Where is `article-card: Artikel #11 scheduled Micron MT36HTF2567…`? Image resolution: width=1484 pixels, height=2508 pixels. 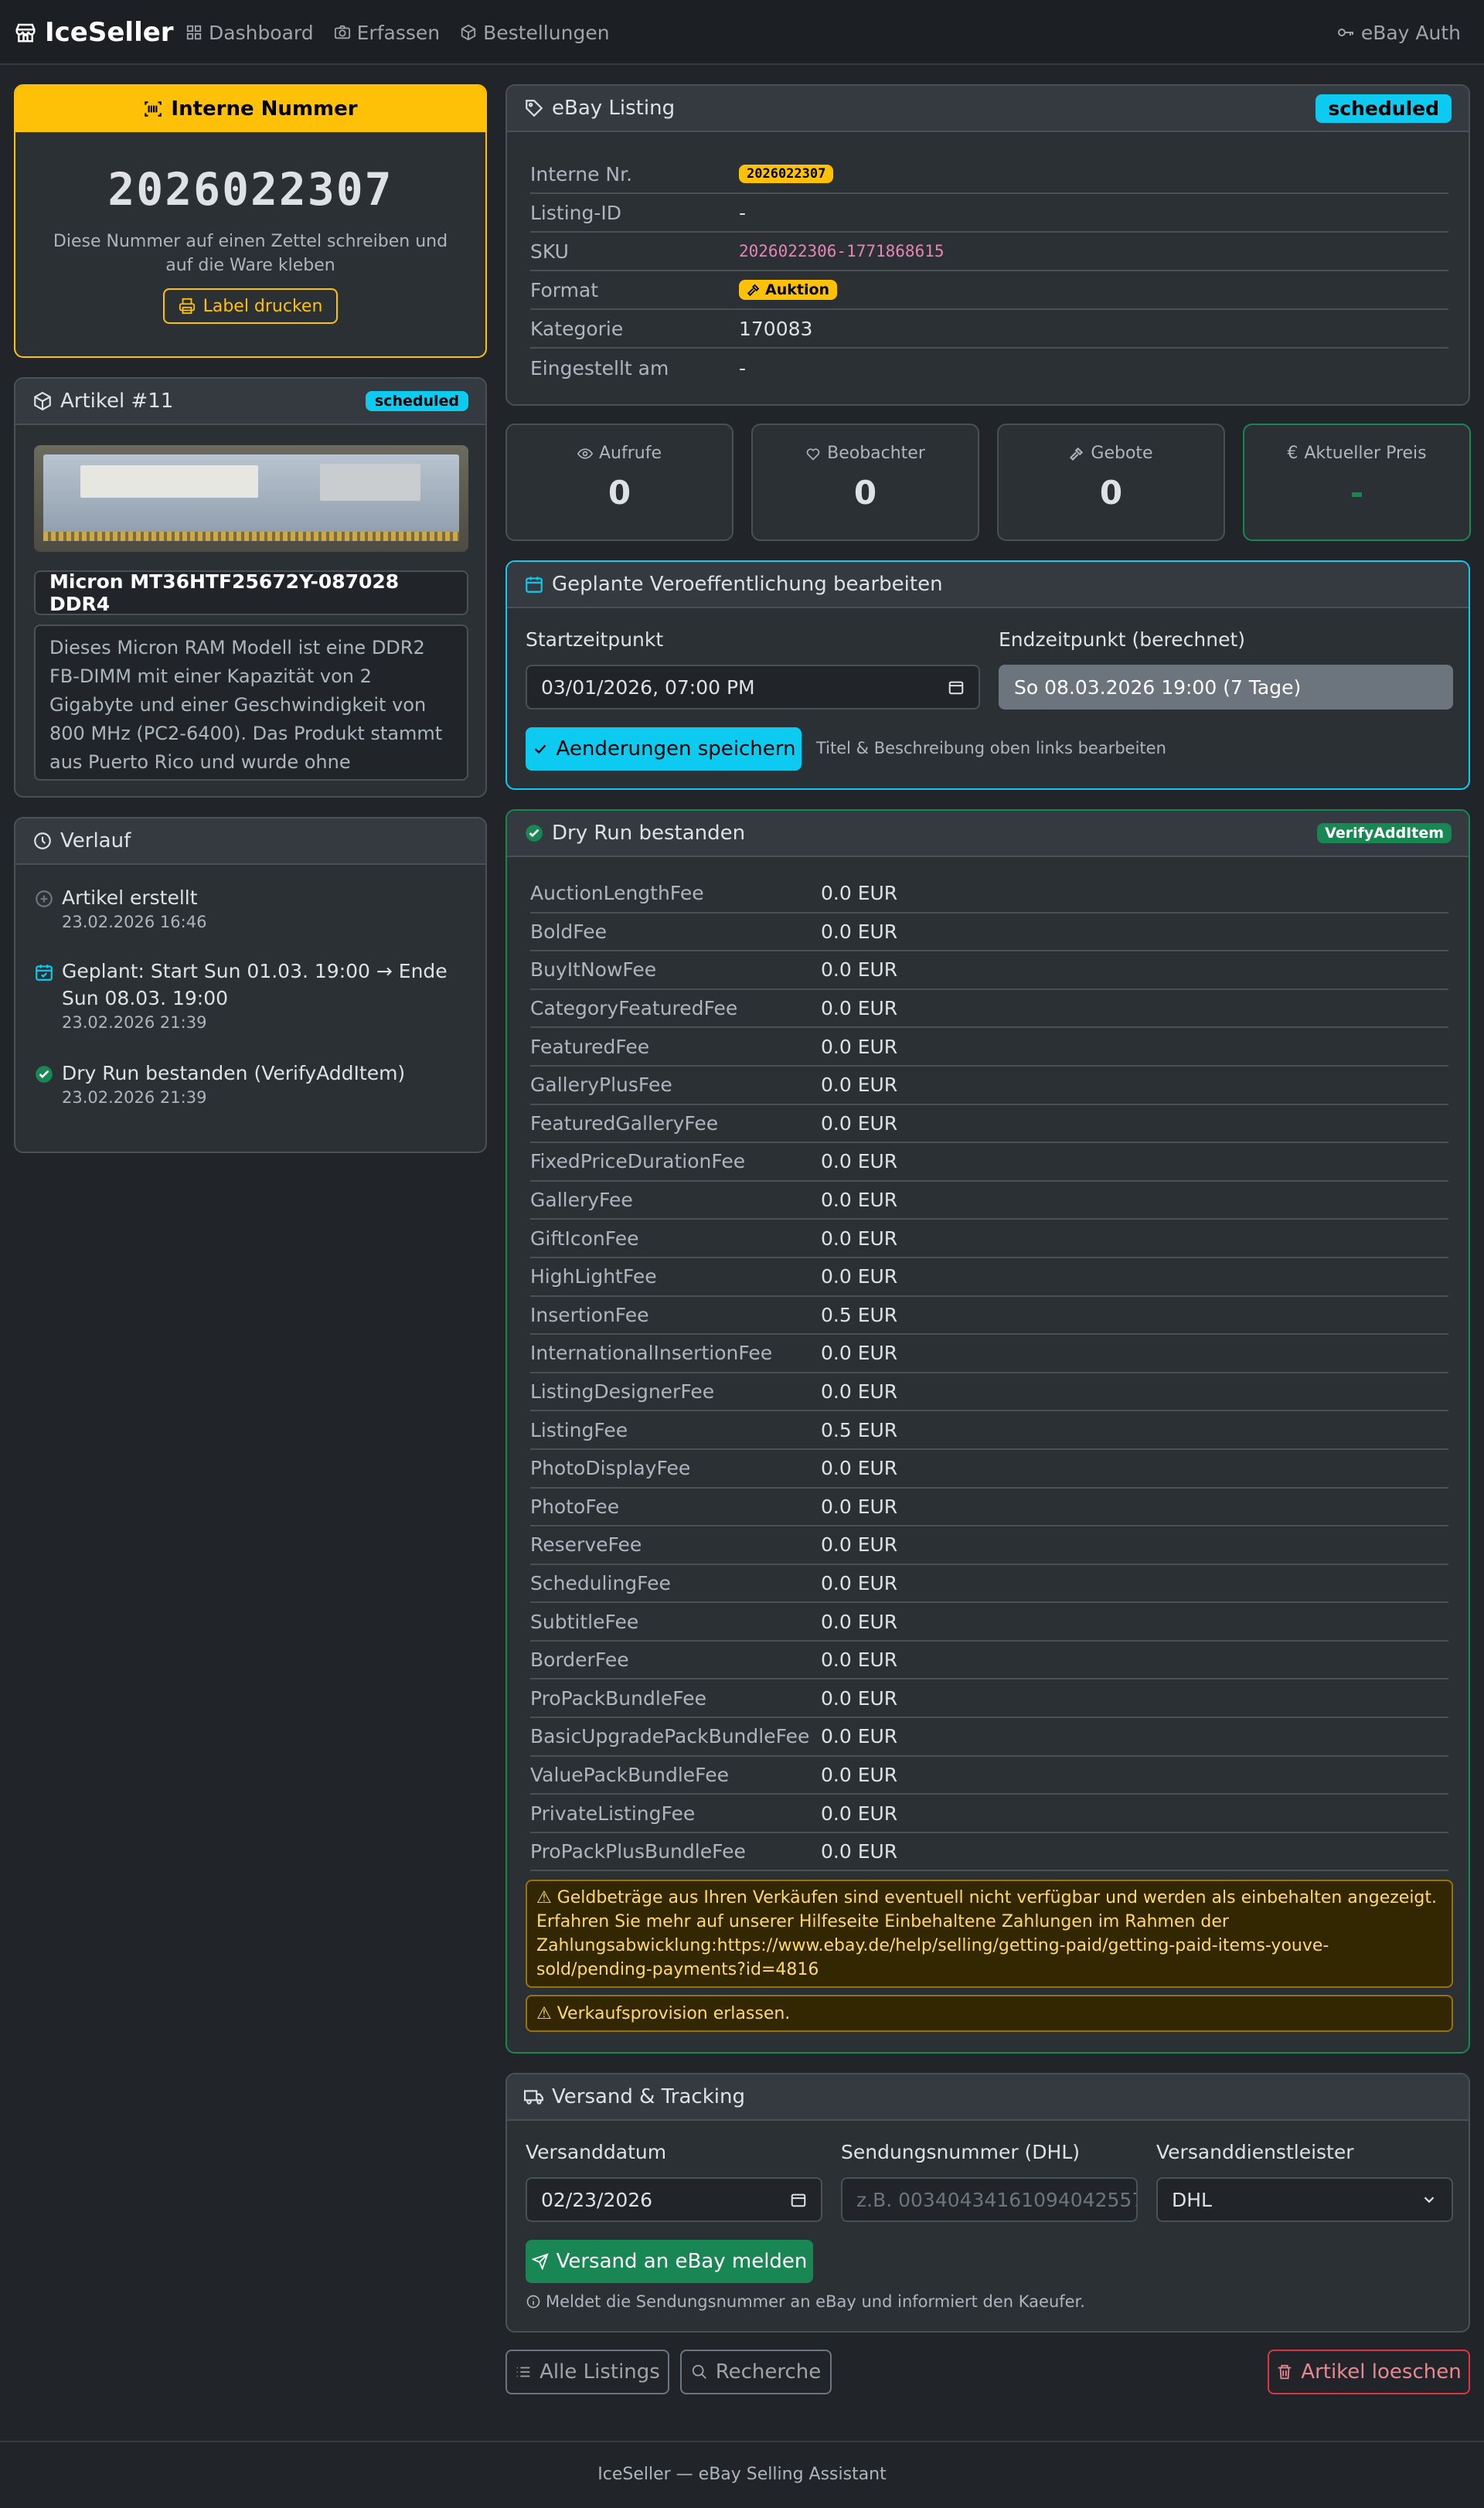
article-card: Artikel #11 scheduled Micron MT36HTF2567… is located at coordinates (250, 587).